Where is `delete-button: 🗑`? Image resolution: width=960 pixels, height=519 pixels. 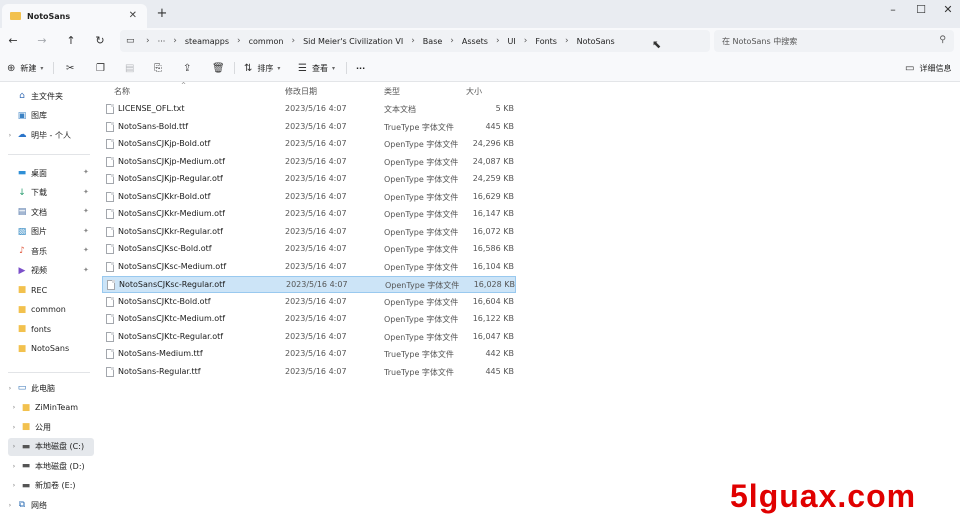
delete-button: 🗑 is located at coordinates (221, 68).